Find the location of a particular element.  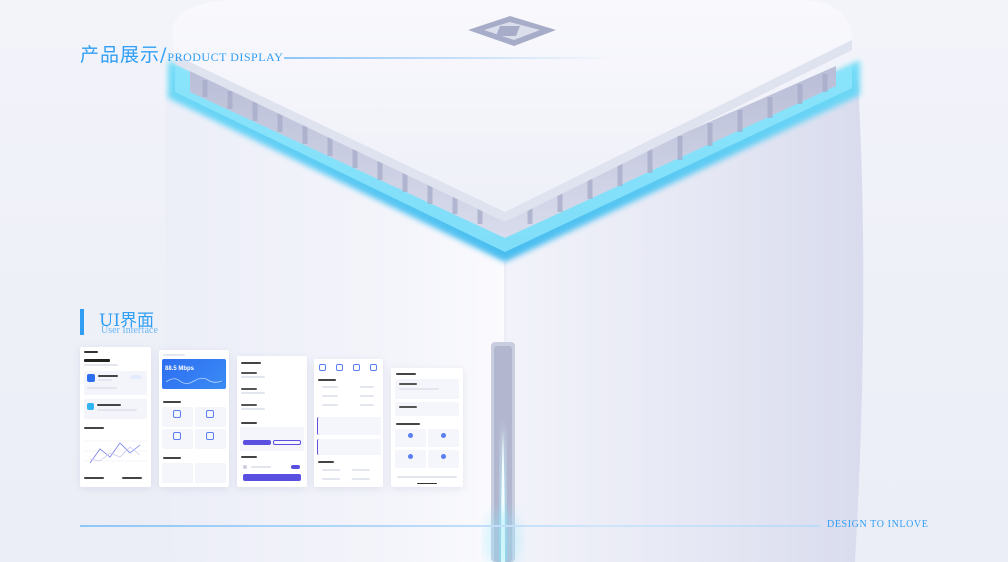

speed-value: 88.5 Mbps is located at coordinates (180, 369).